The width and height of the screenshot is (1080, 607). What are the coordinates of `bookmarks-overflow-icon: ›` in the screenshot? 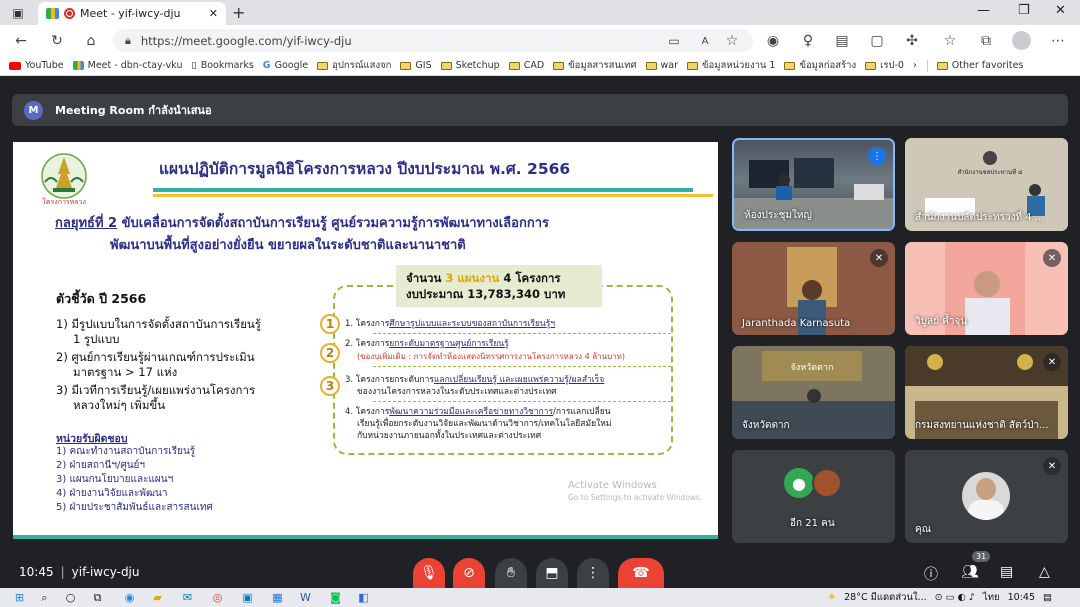 It's located at (915, 65).